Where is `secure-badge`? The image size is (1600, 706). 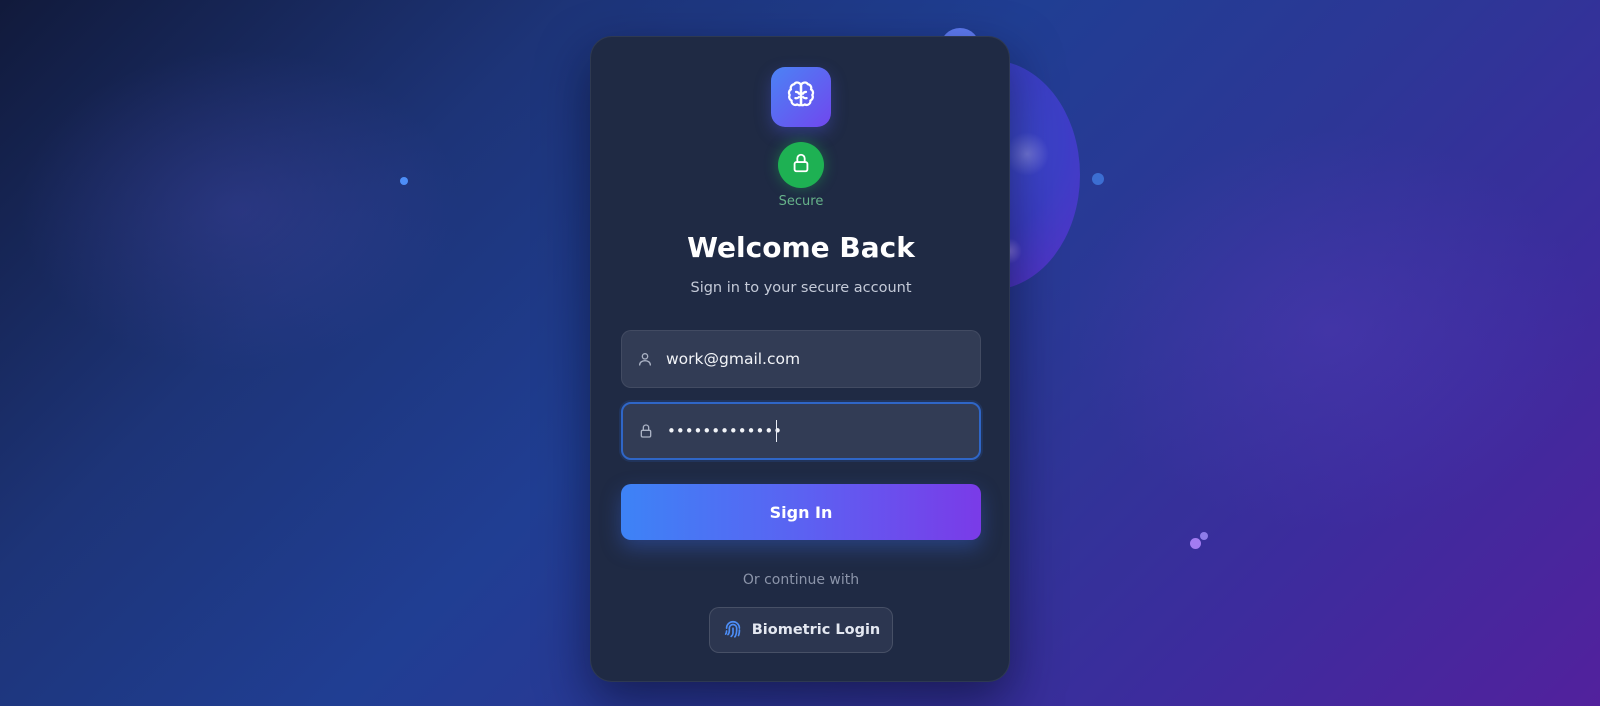 secure-badge is located at coordinates (801, 165).